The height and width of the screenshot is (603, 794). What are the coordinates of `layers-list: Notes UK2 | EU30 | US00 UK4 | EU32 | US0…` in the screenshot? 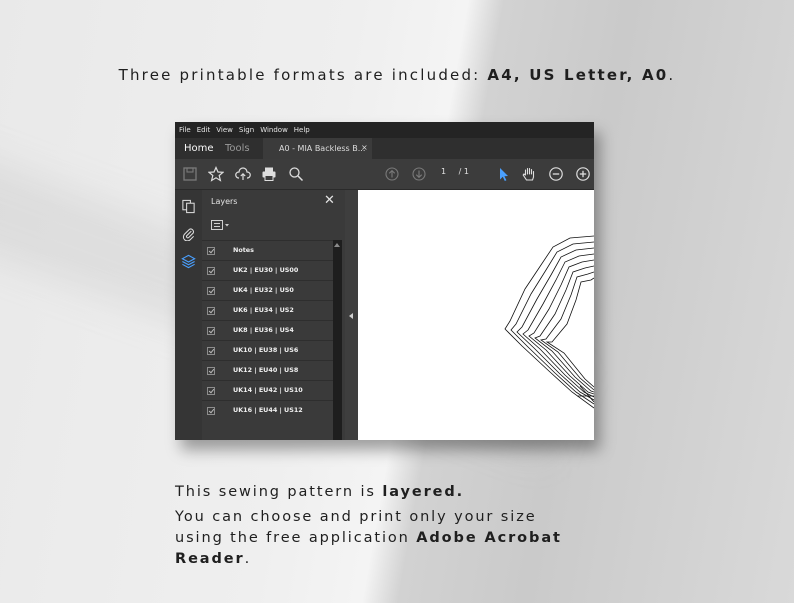 It's located at (267, 330).